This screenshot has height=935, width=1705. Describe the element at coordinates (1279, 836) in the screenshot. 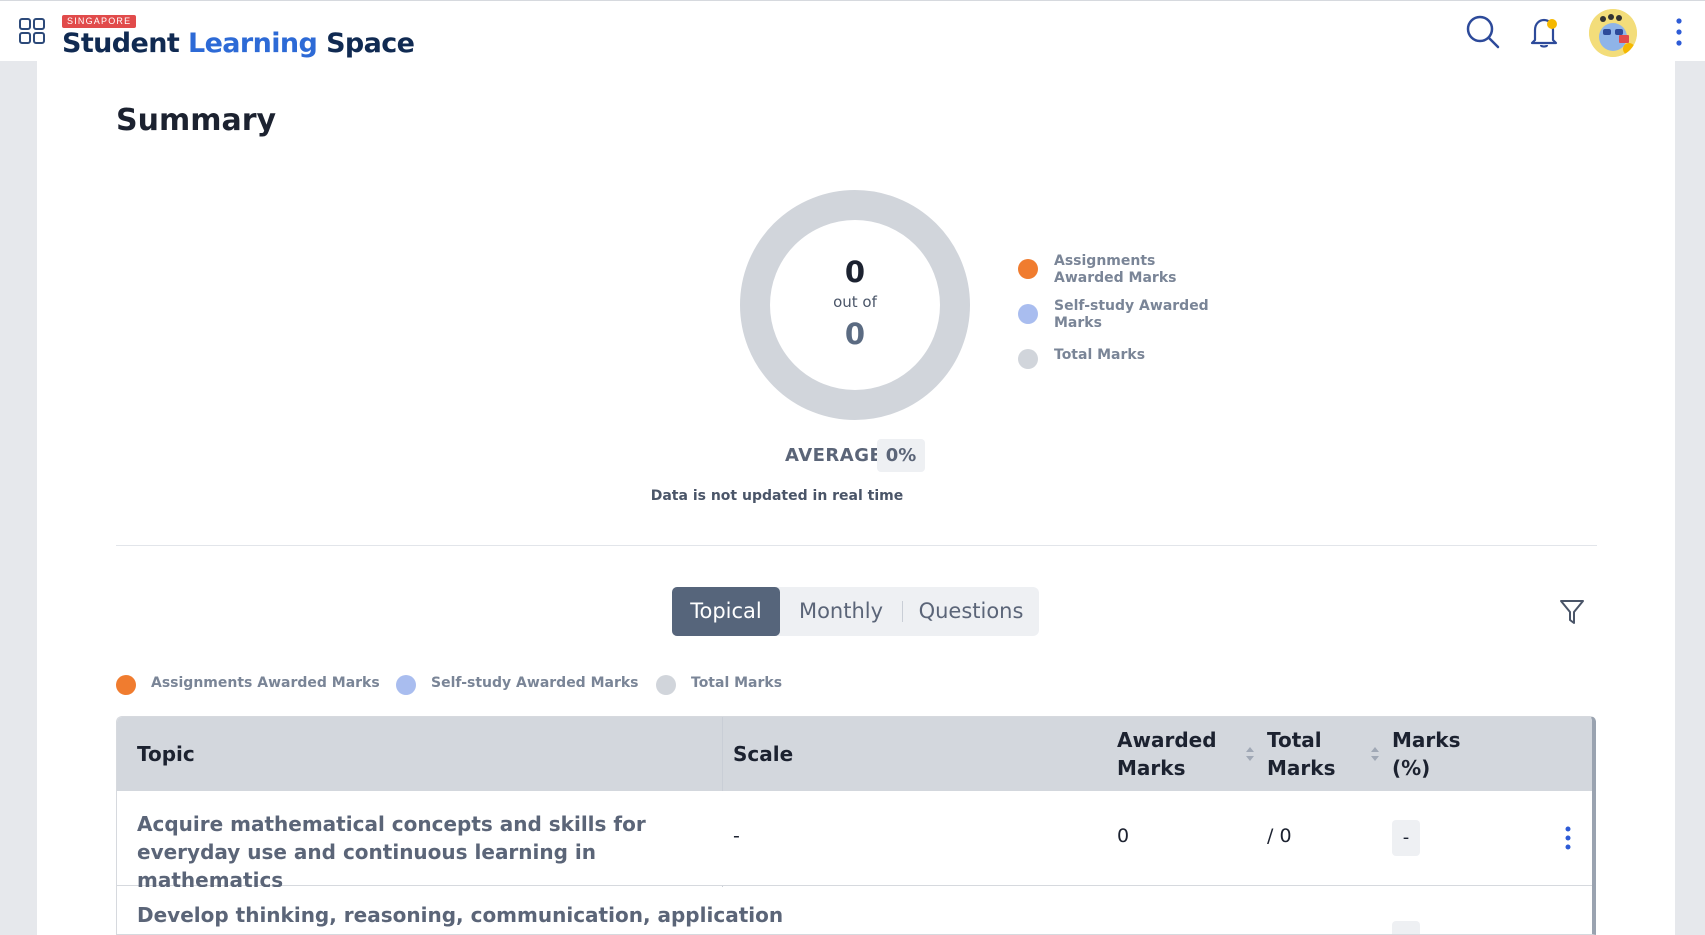

I see `total-cell: / 0` at that location.